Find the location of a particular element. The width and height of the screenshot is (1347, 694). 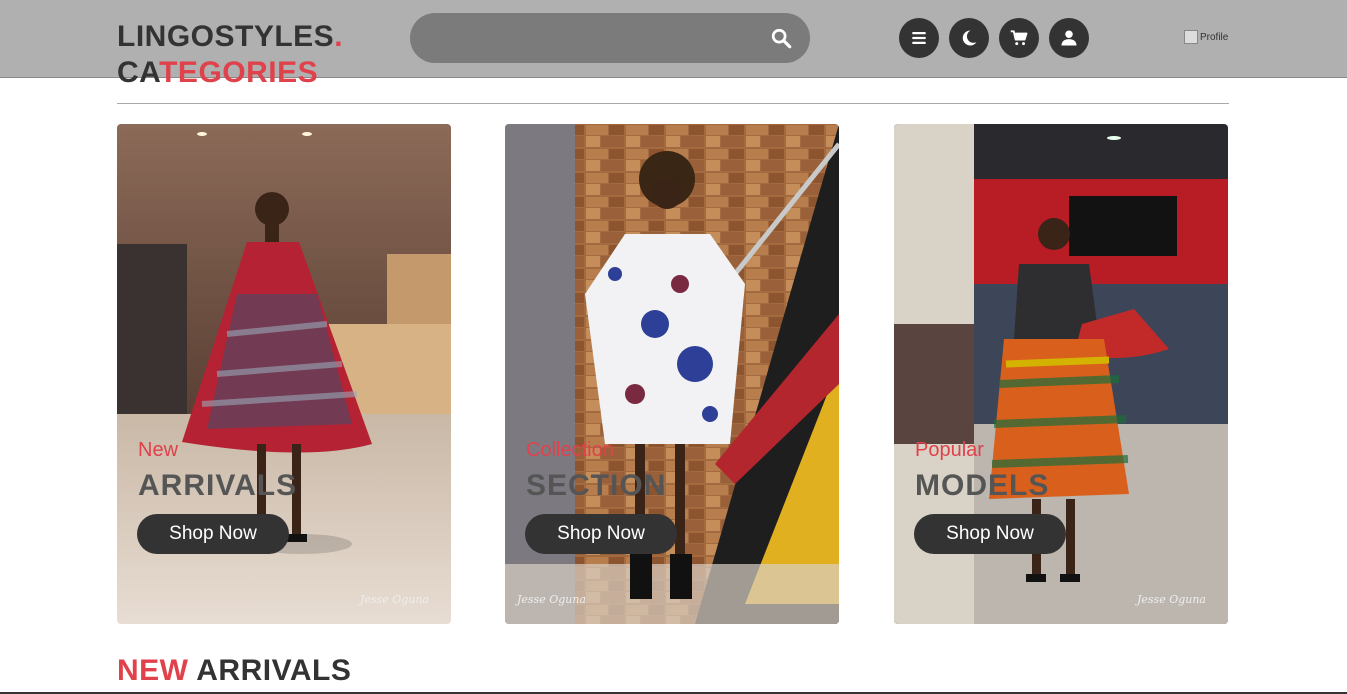

search-icon is located at coordinates (781, 38).